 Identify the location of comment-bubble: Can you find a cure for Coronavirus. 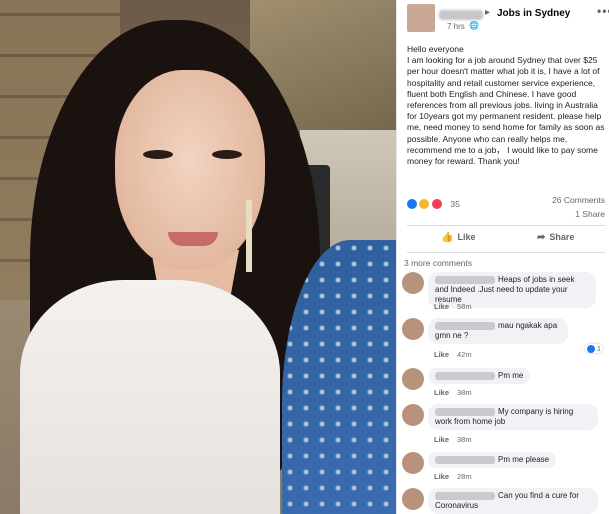
(513, 501).